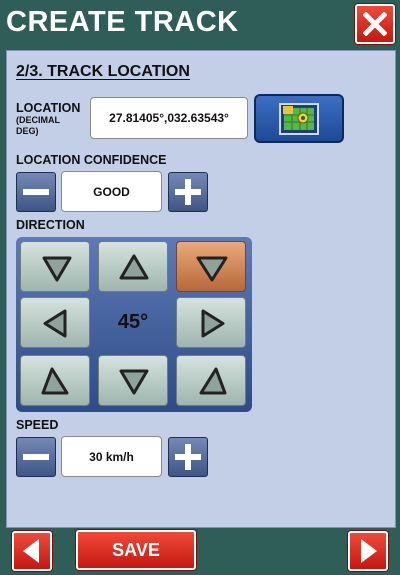  What do you see at coordinates (103, 71) in the screenshot?
I see `section-title: 2/3. TRACK LOCATION` at bounding box center [103, 71].